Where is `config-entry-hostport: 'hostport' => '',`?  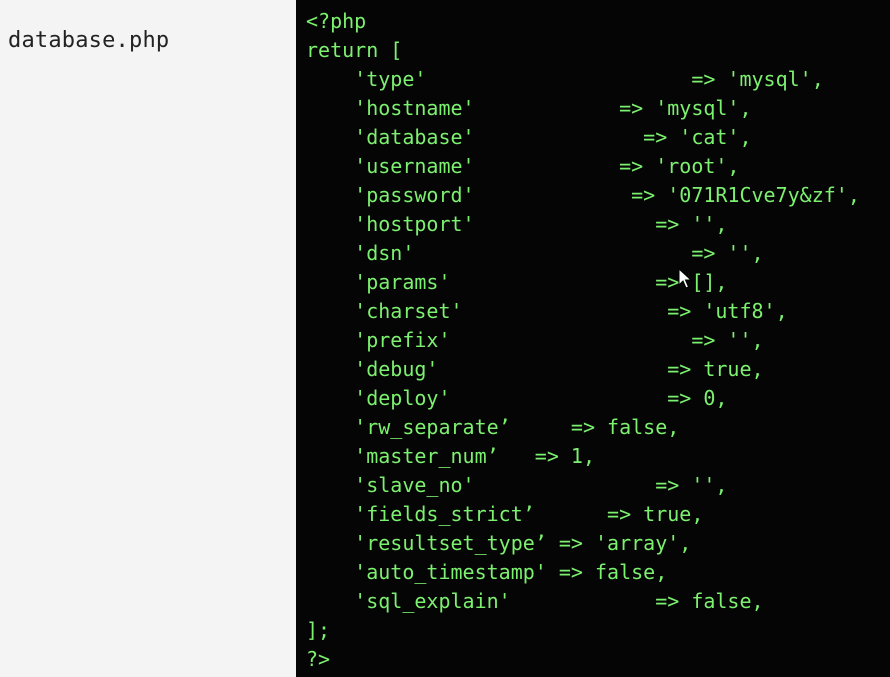 config-entry-hostport: 'hostport' => '', is located at coordinates (517, 224).